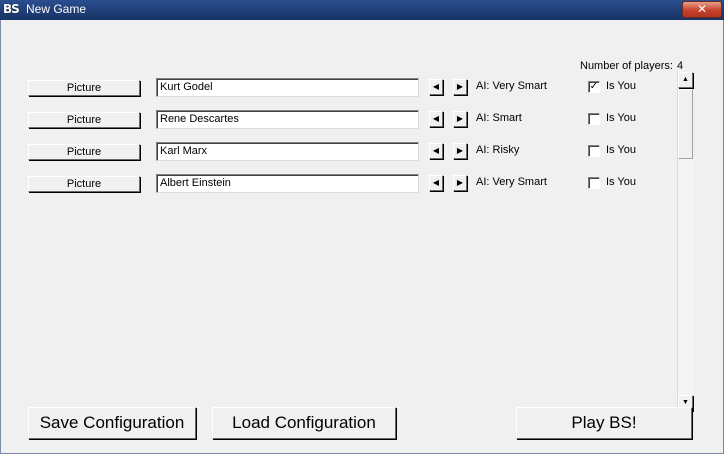 This screenshot has height=454, width=724. I want to click on load-configuration-button: Load Configuration, so click(304, 423).